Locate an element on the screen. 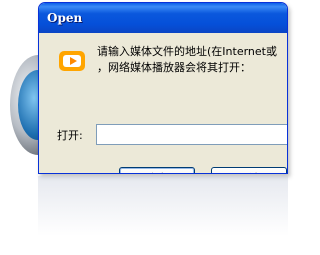  url-input is located at coordinates (191, 134).